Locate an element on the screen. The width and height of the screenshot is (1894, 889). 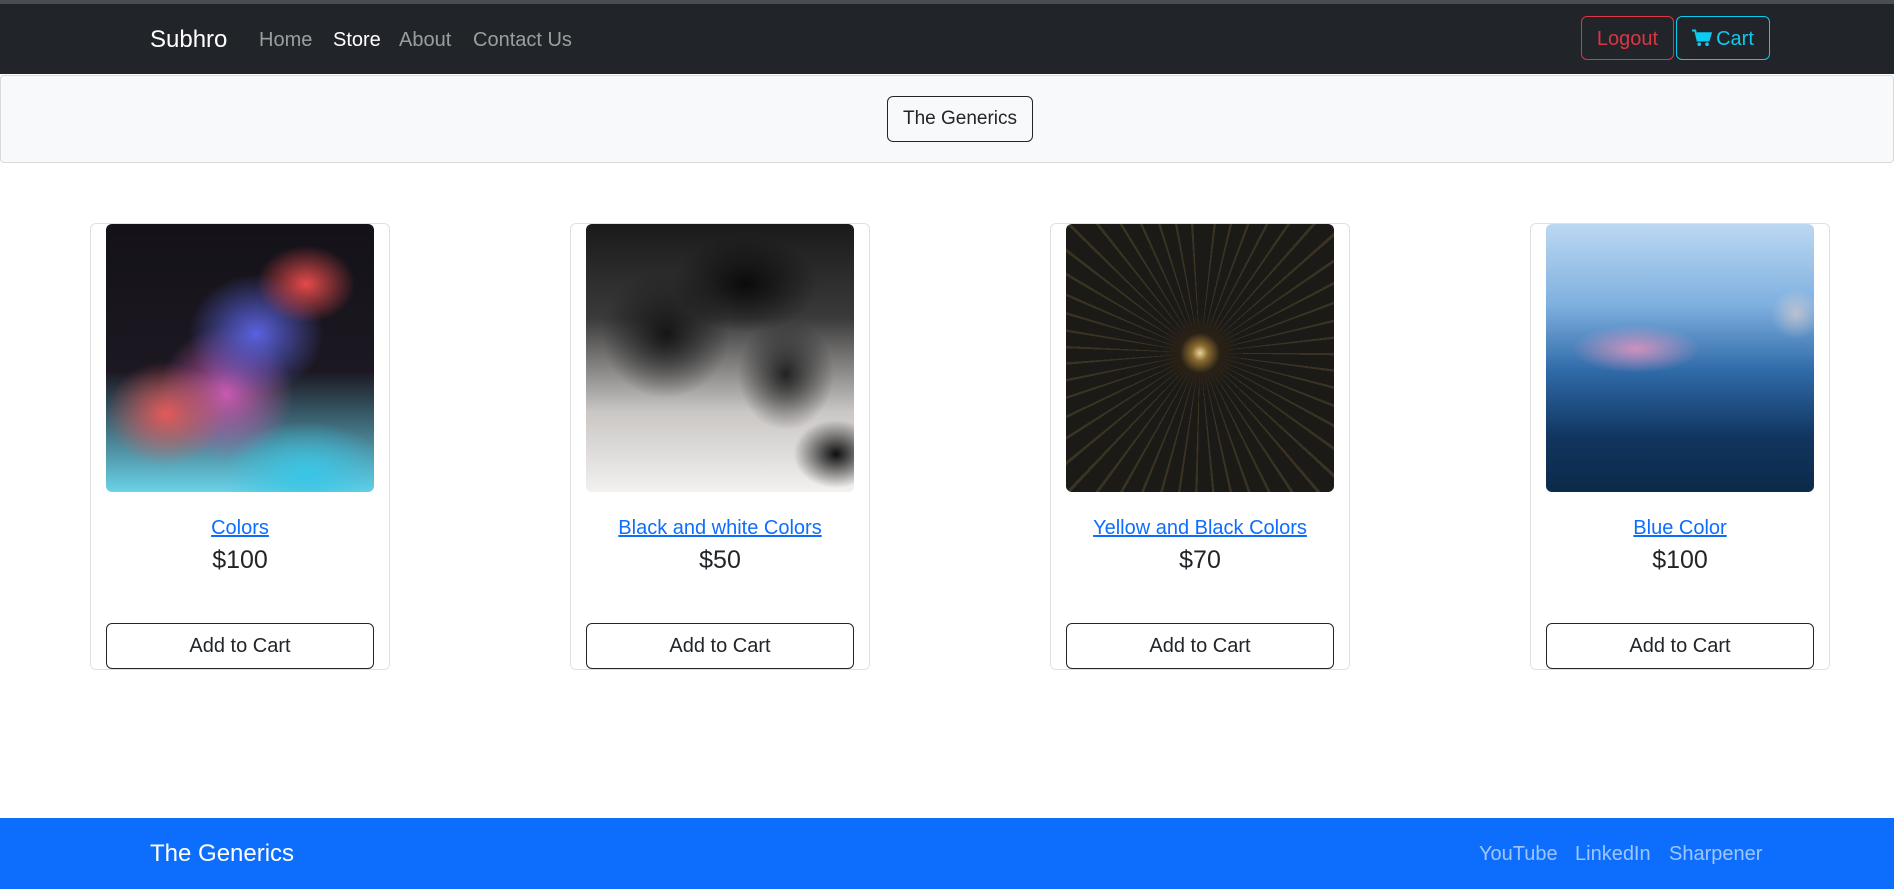
product-title-link: Blue Color is located at coordinates (1680, 528).